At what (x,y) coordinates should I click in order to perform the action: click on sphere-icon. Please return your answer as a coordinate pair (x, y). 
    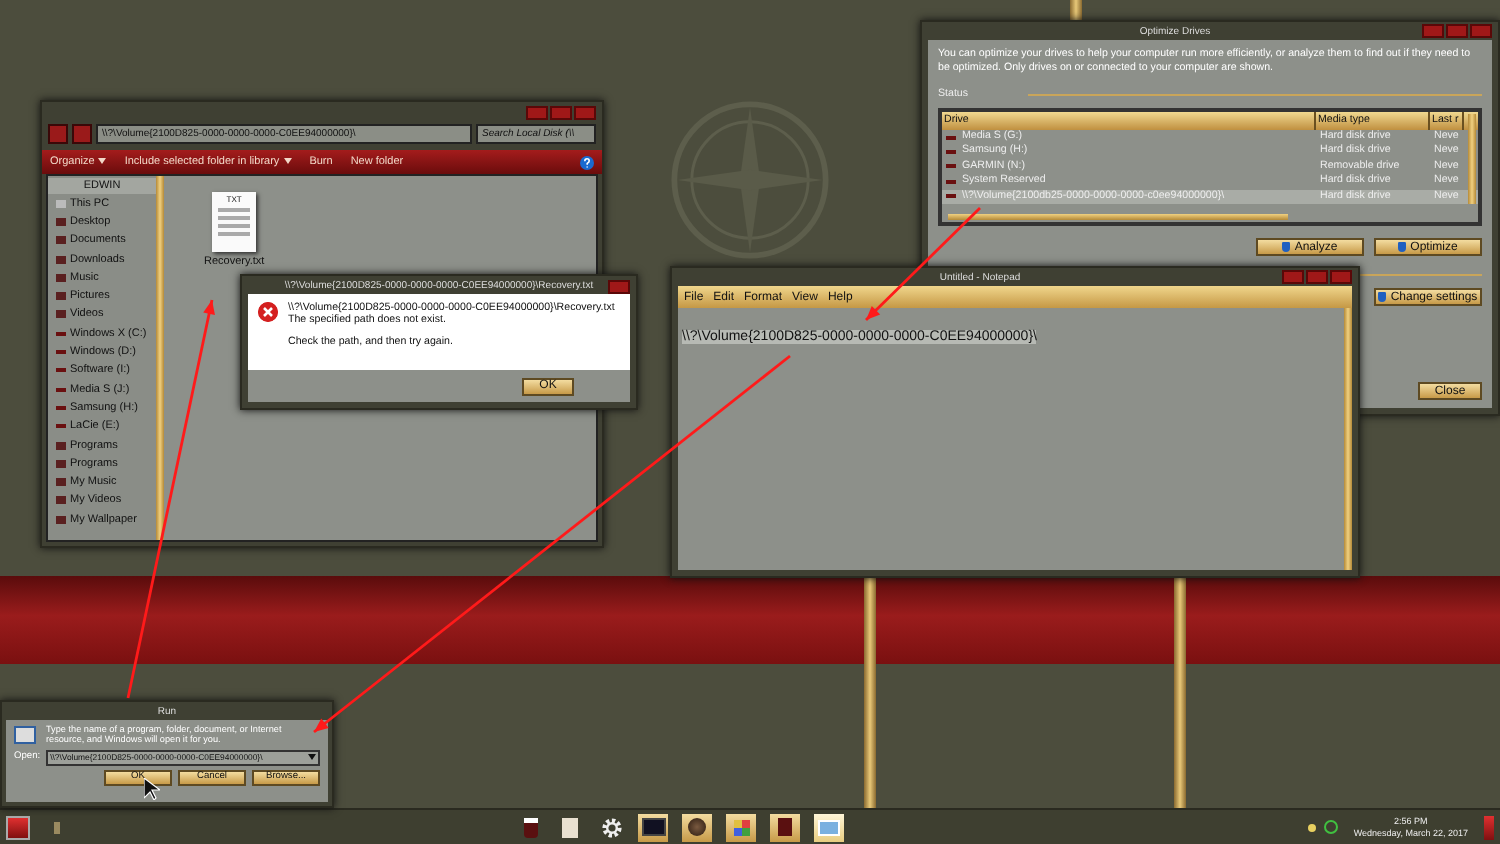
    Looking at the image, I should click on (697, 827).